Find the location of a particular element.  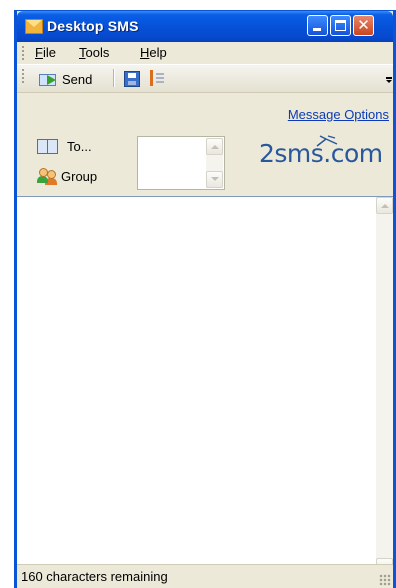

menu-grip is located at coordinates (23, 53).